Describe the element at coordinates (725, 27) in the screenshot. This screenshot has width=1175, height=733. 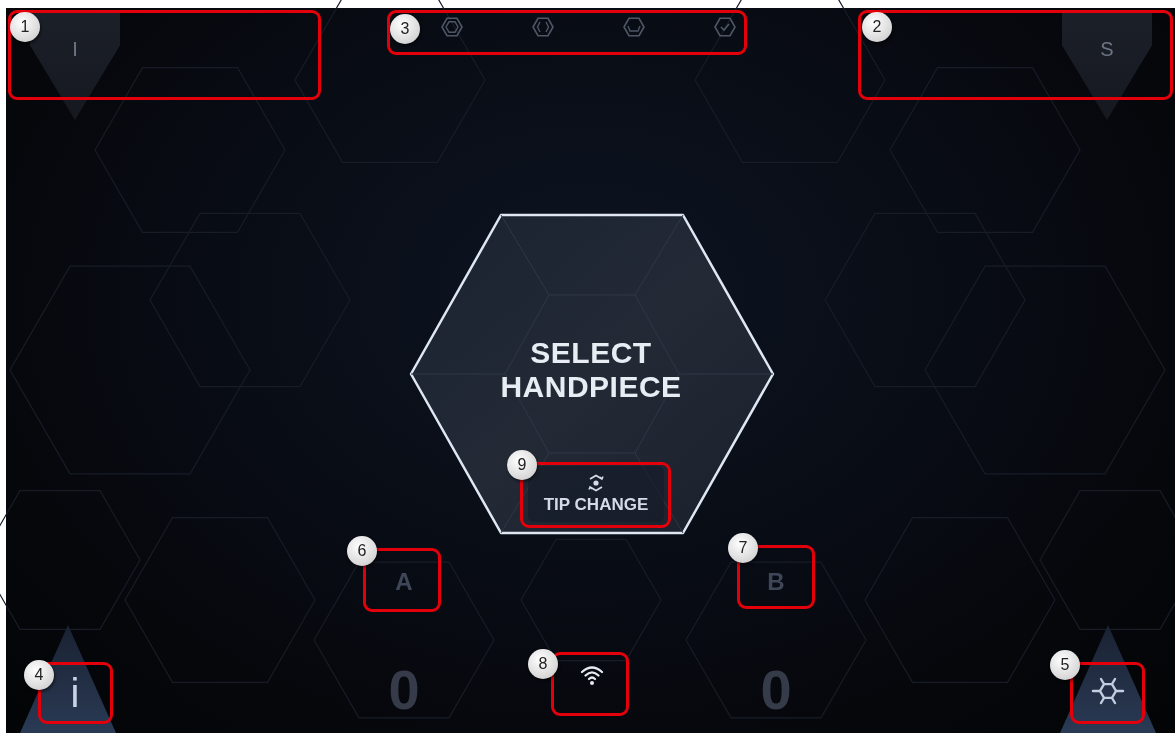
I see `check-hexagon-icon` at that location.